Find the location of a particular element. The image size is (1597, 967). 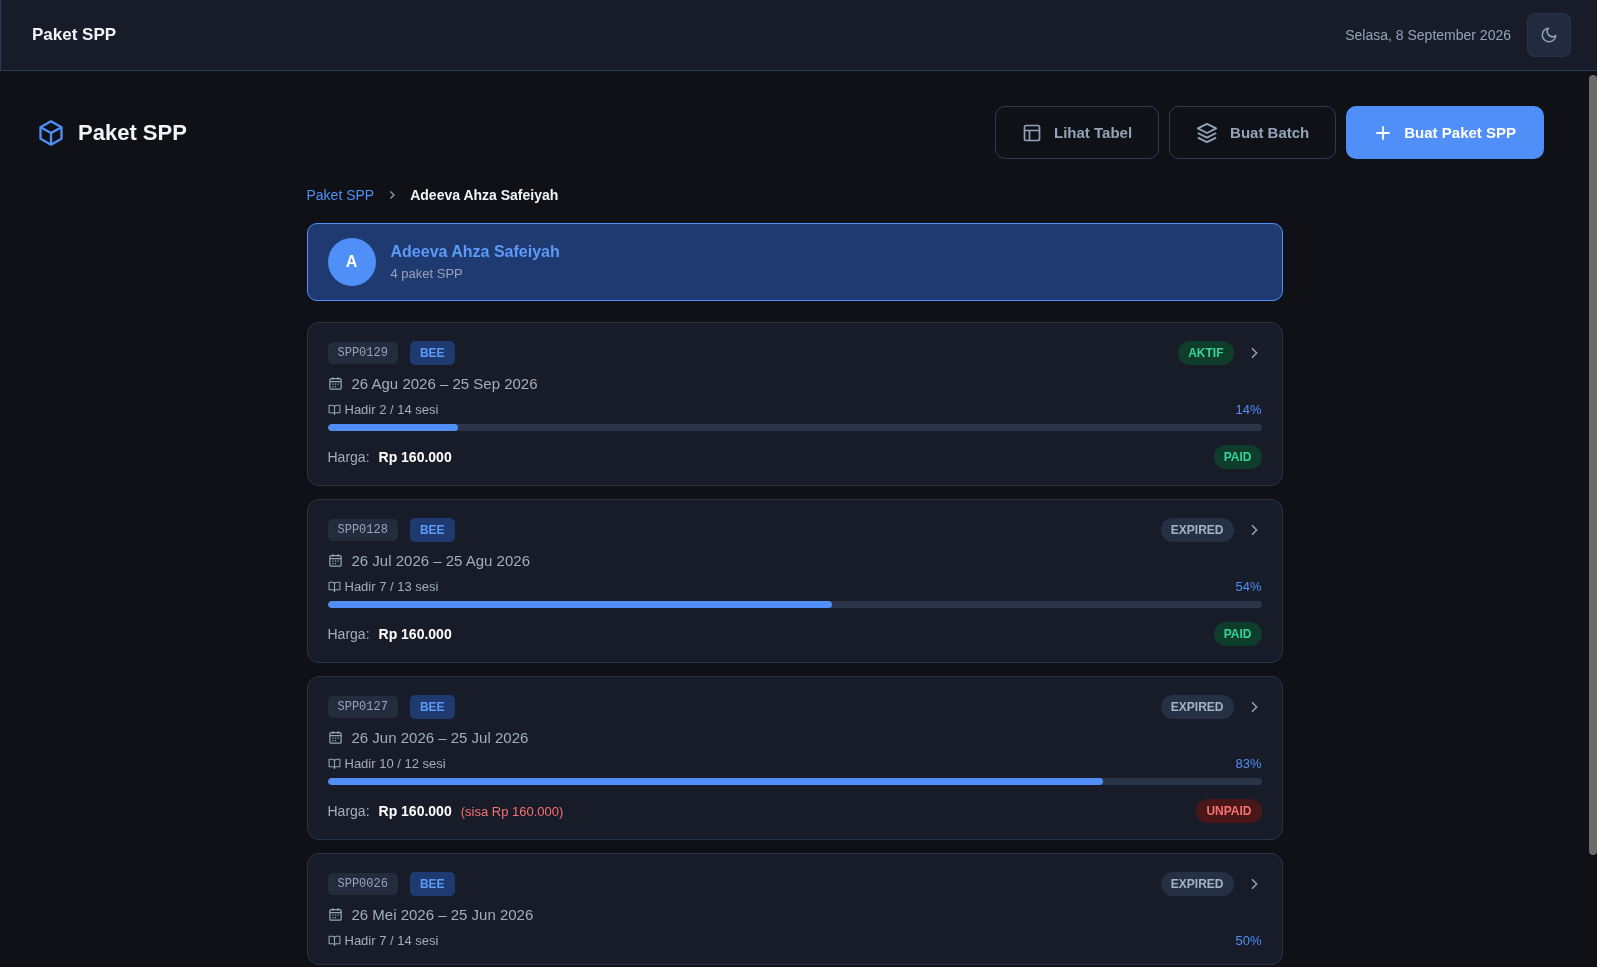

remaining-amount: (sisa Rp 160.000) is located at coordinates (512, 811).